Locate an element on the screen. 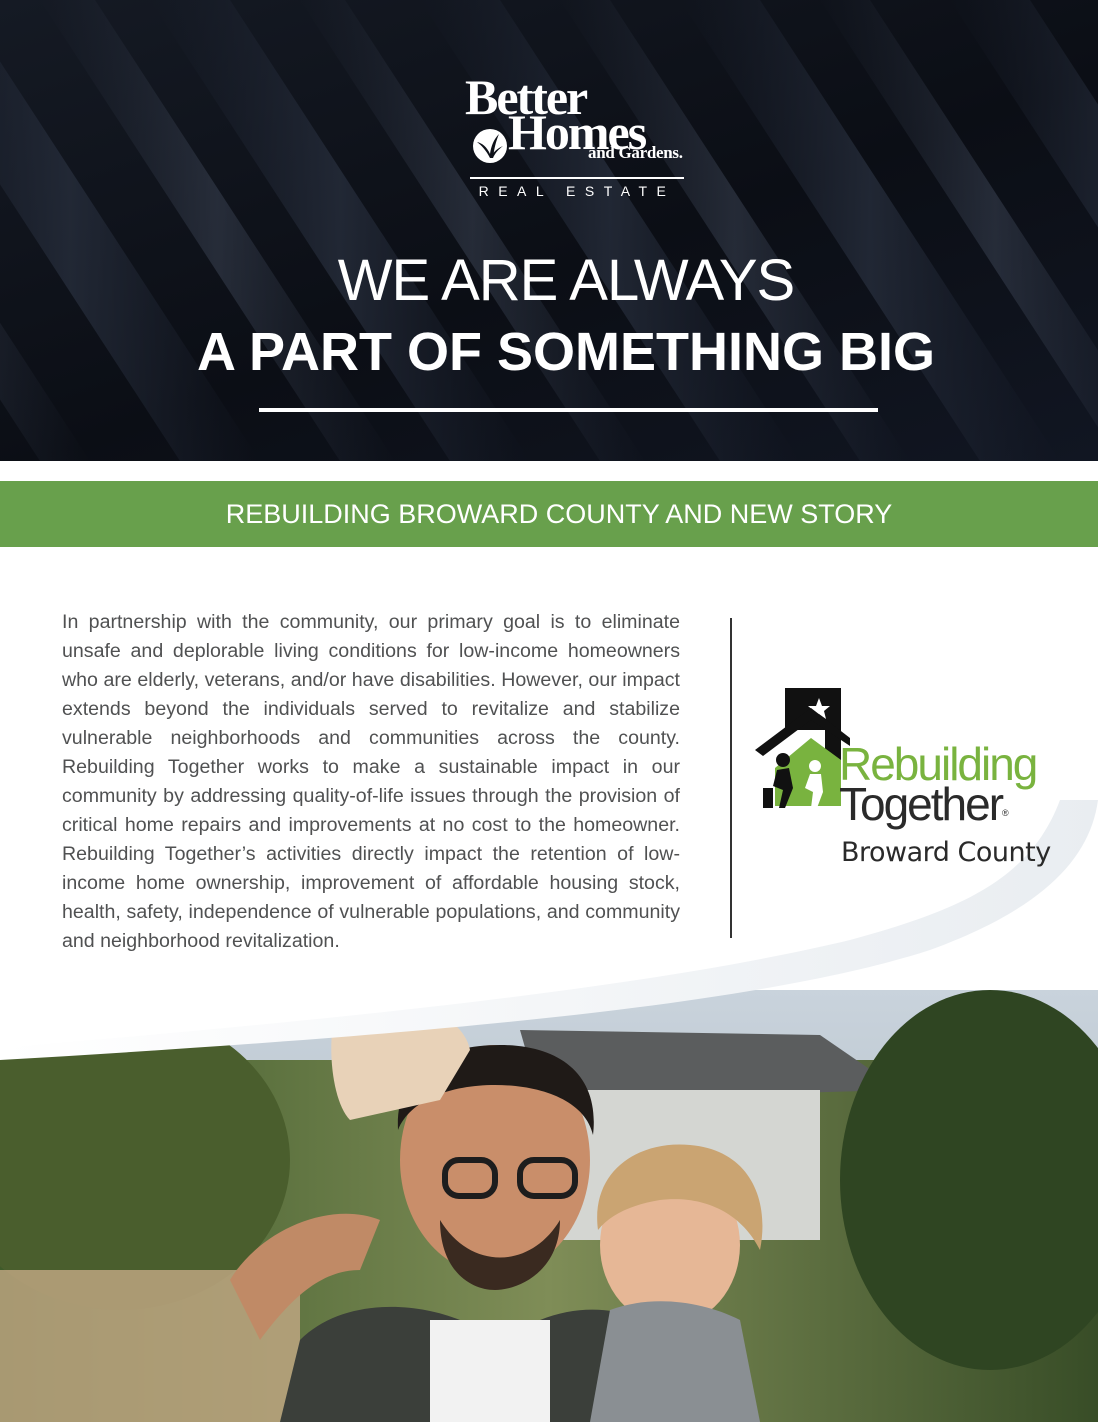 This screenshot has width=1098, height=1422. rebuilding-together-logo: Rebuilding Together® Broward County is located at coordinates (905, 783).